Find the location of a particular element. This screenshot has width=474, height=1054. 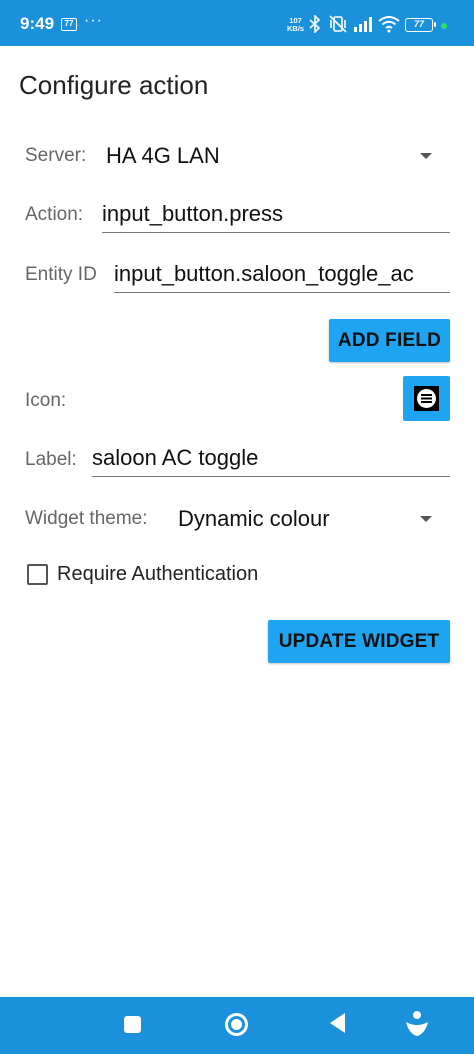

status-time: 9:49 is located at coordinates (37, 23).